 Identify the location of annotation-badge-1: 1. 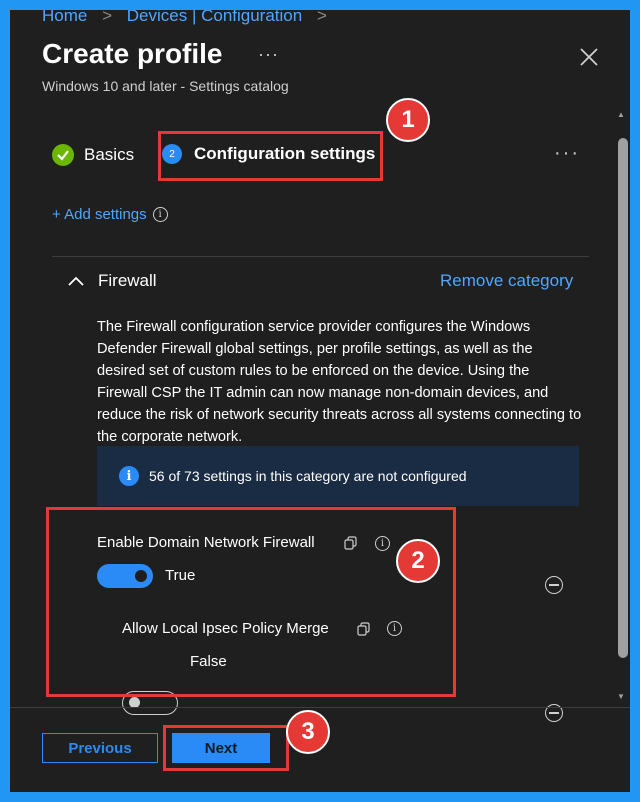
(408, 120).